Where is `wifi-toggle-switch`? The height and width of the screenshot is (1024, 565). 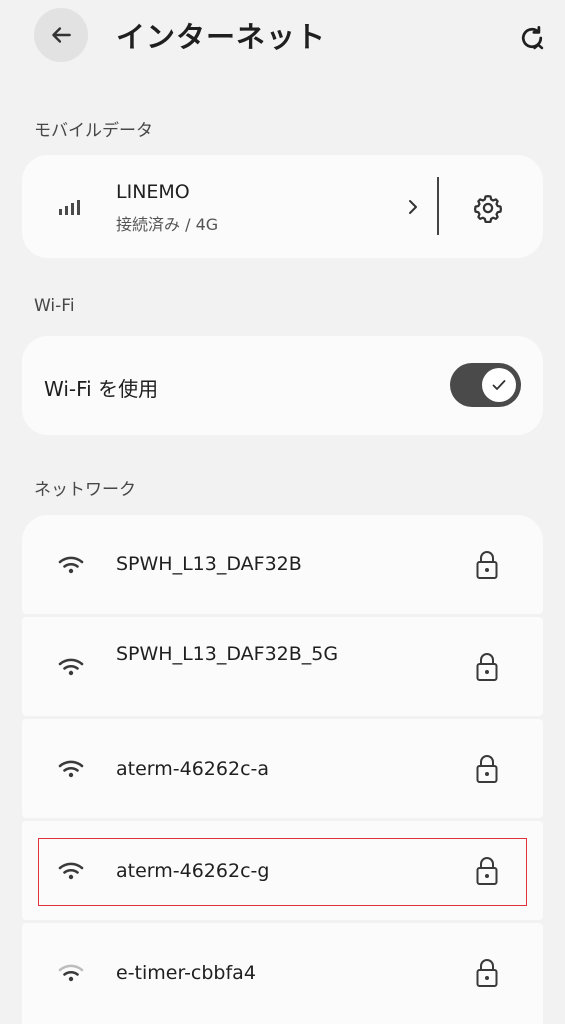
wifi-toggle-switch is located at coordinates (485, 385).